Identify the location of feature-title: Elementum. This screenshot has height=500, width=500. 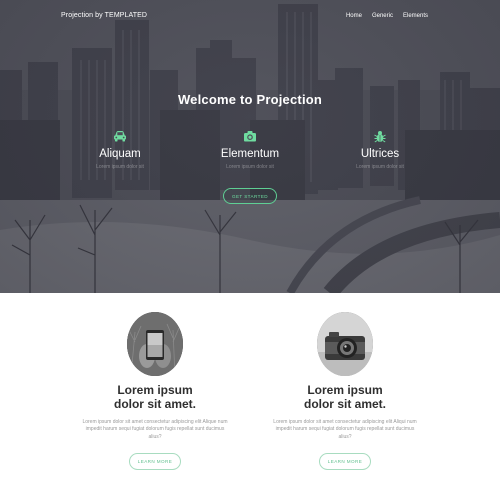
(250, 154).